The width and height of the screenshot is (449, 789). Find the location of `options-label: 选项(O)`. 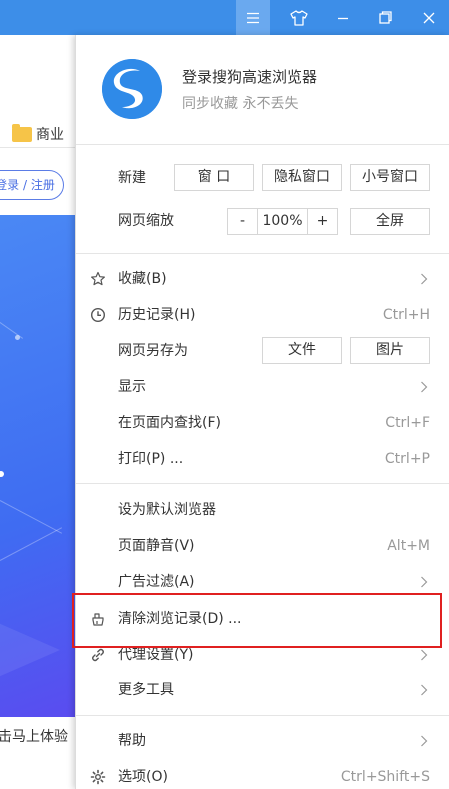

options-label: 选项(O) is located at coordinates (143, 777).